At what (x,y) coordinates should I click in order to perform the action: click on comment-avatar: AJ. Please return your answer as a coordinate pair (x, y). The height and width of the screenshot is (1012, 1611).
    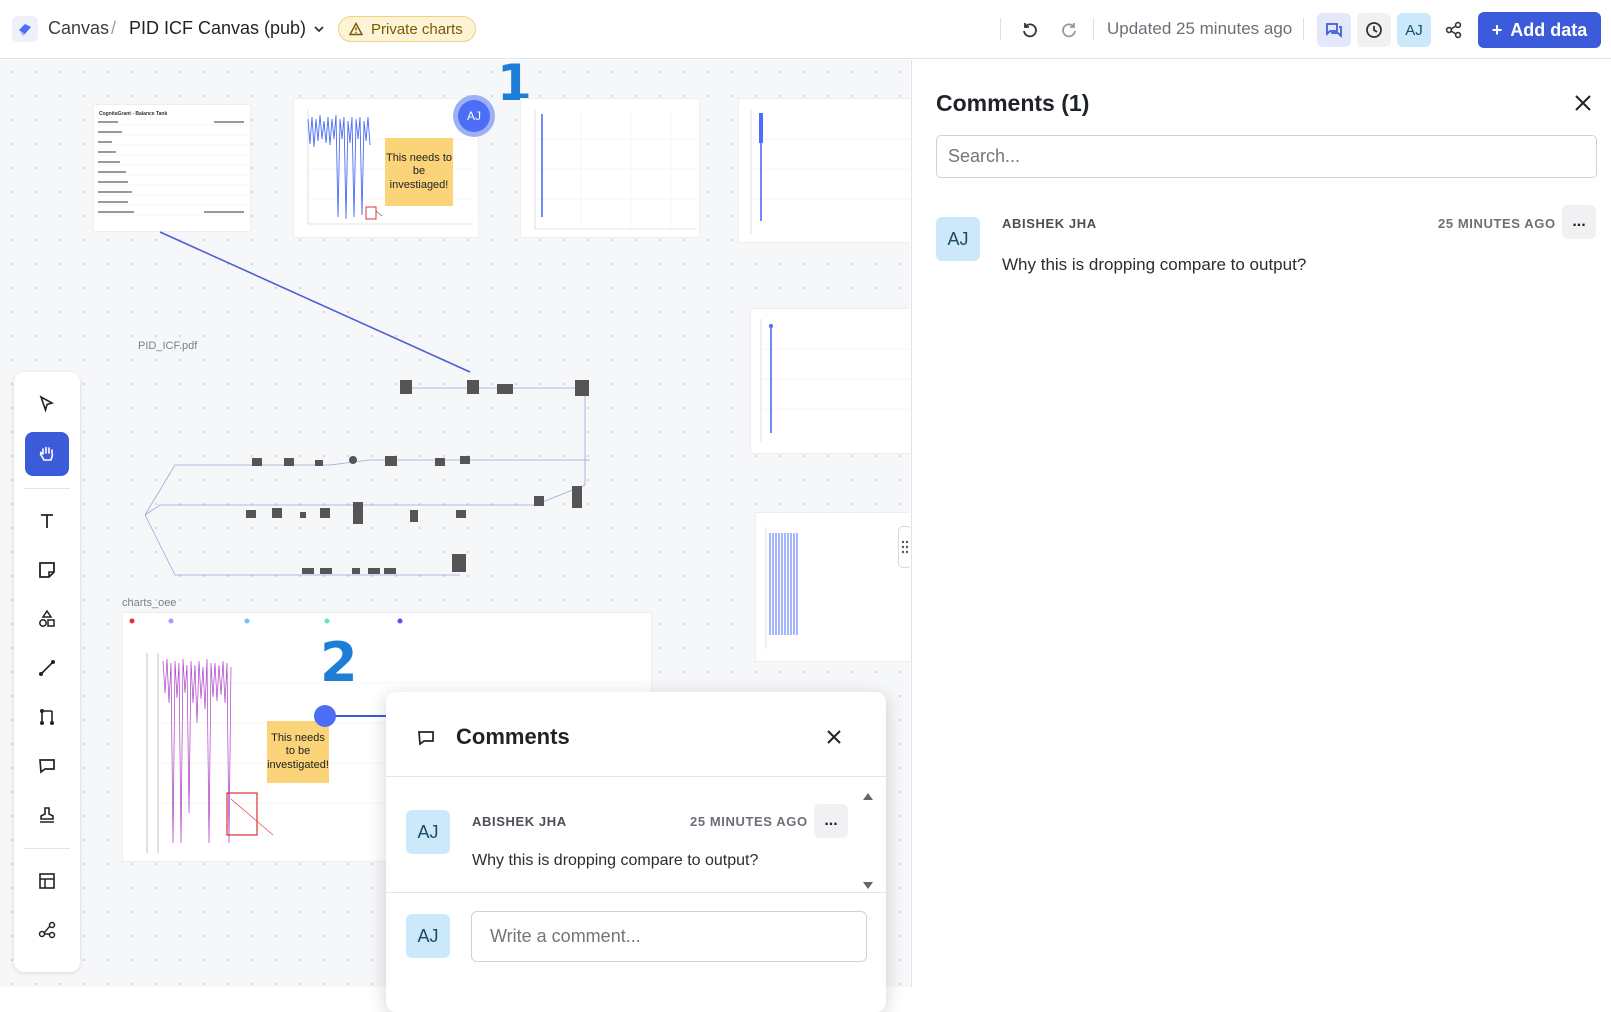
    Looking at the image, I should click on (958, 239).